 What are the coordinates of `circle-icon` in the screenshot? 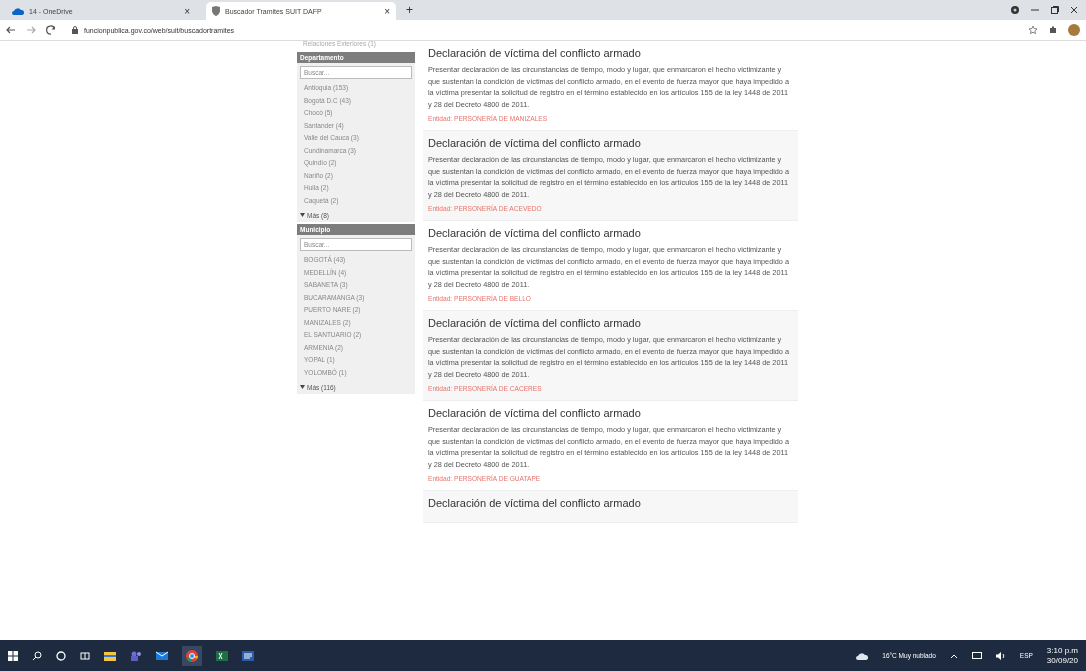 It's located at (61, 655).